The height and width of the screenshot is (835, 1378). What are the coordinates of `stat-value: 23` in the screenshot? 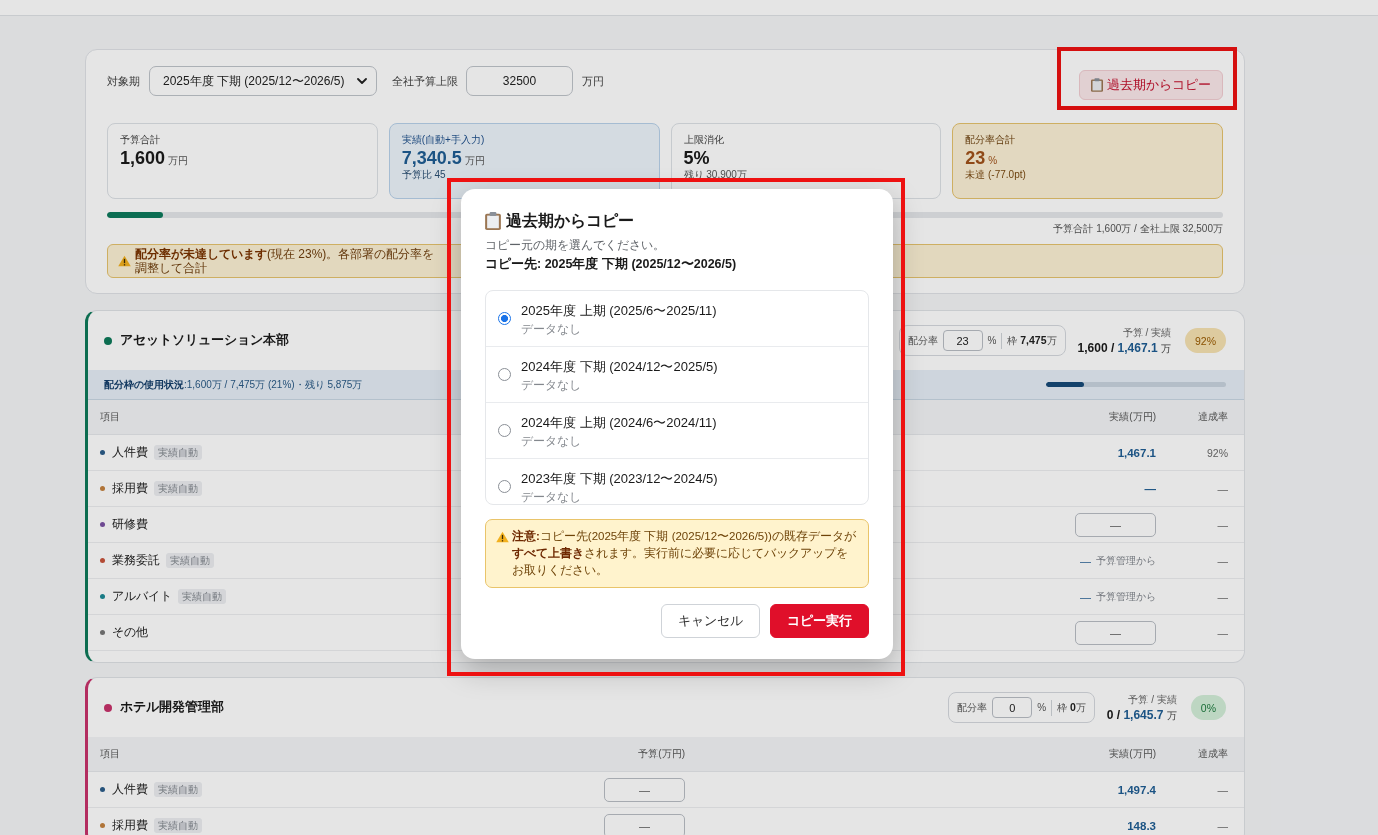 It's located at (975, 158).